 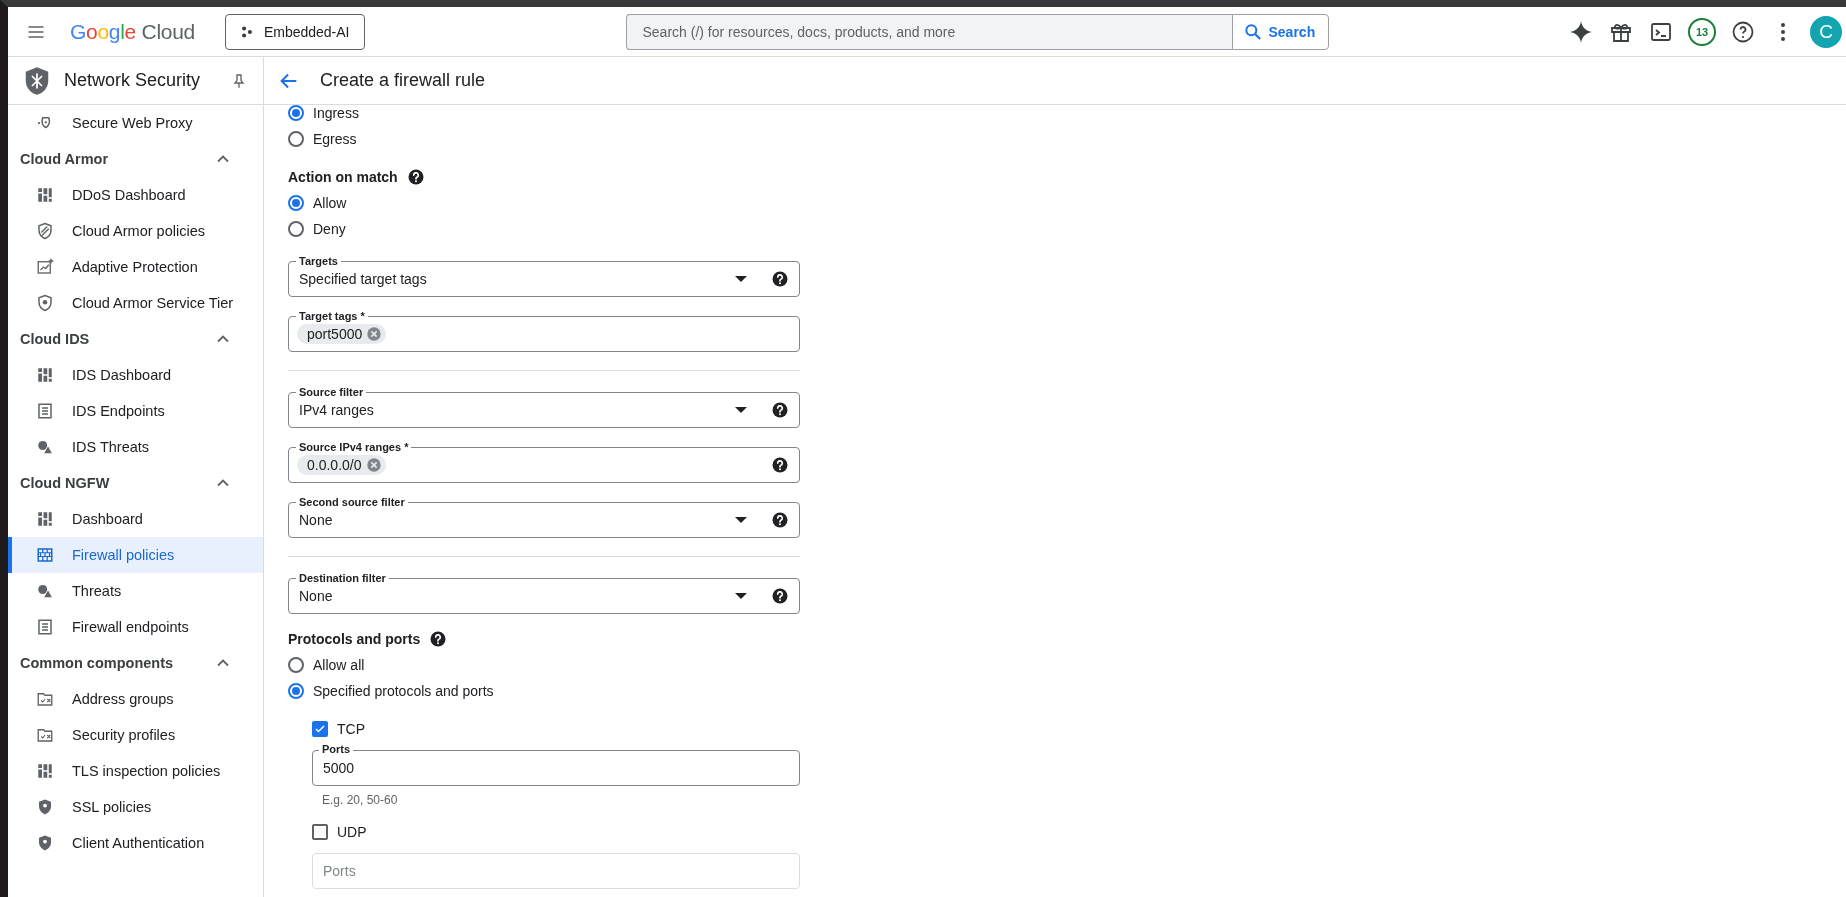 What do you see at coordinates (135, 411) in the screenshot?
I see `sidebar-item: IDS Endpoints` at bounding box center [135, 411].